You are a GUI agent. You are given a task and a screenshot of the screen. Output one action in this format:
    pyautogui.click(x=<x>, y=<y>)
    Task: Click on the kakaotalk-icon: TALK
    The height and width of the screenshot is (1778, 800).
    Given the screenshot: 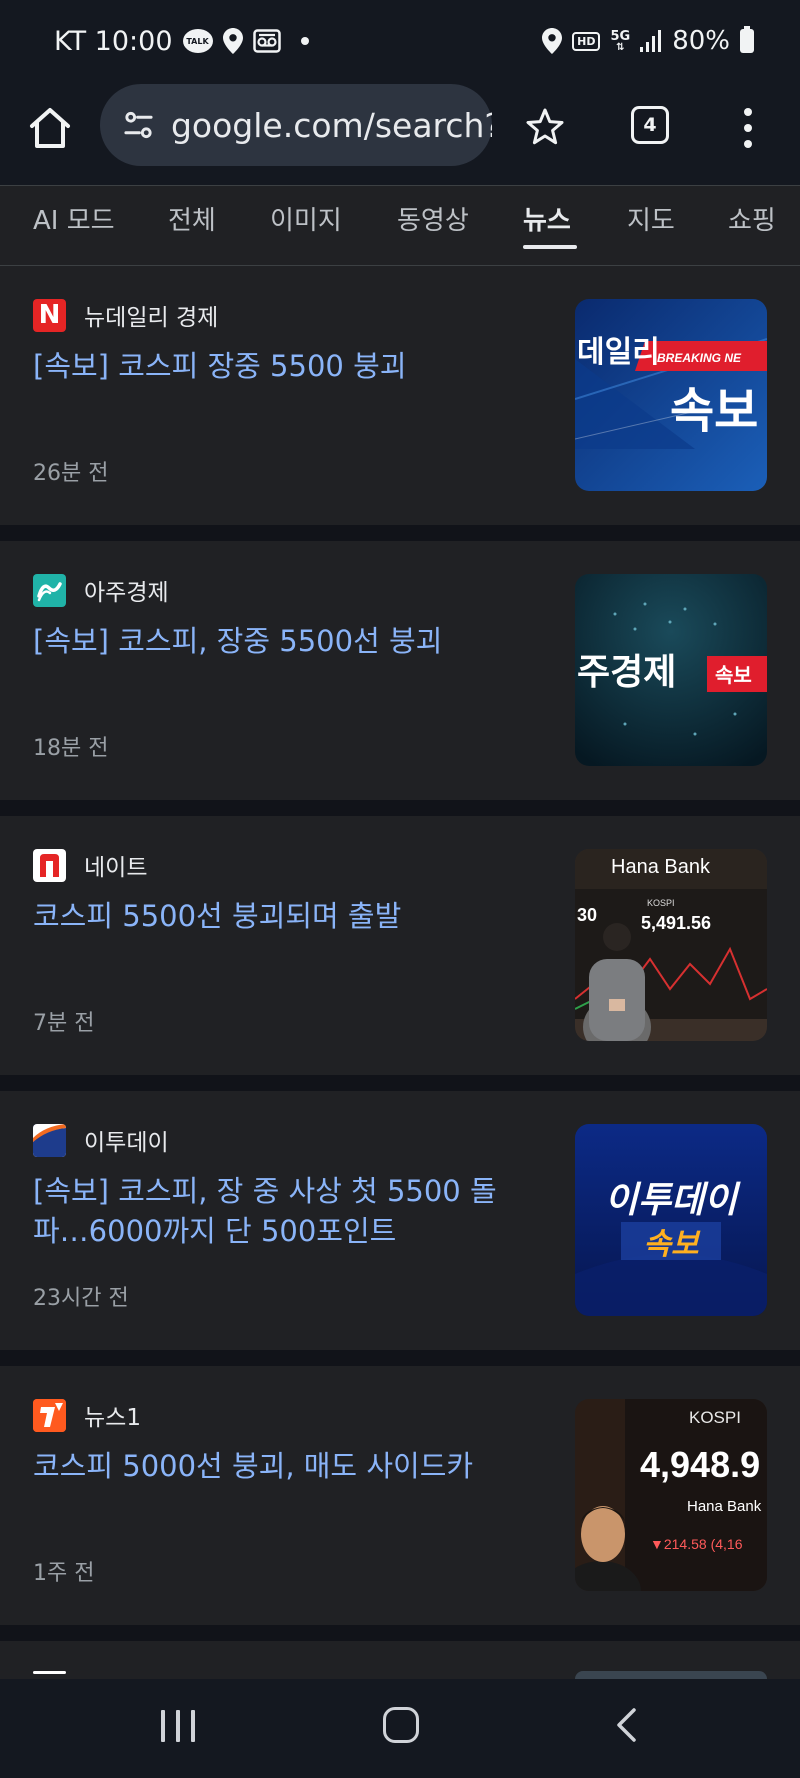 What is the action you would take?
    pyautogui.click(x=197, y=41)
    